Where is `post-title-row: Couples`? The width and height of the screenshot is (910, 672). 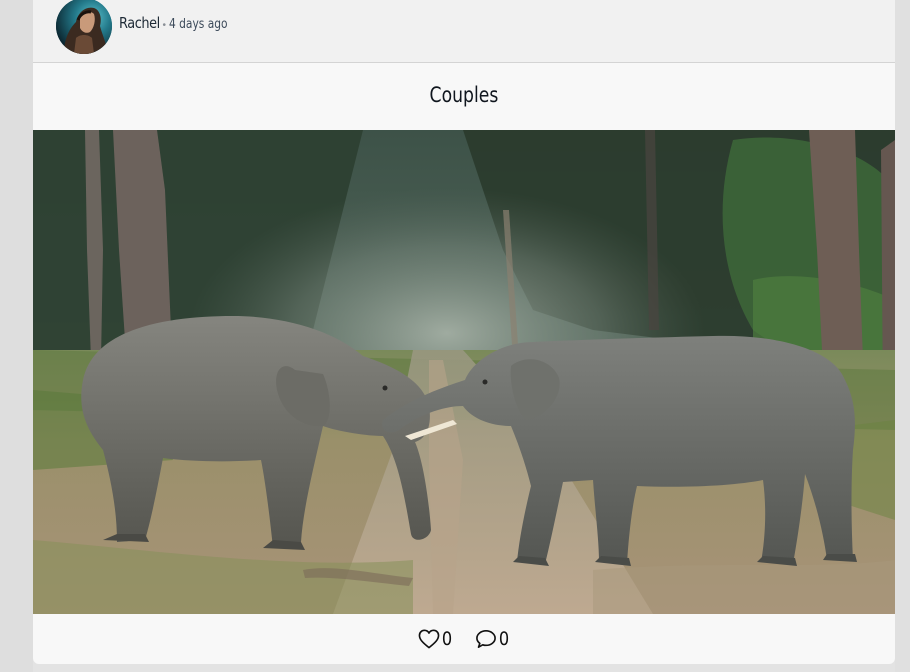 post-title-row: Couples is located at coordinates (464, 96).